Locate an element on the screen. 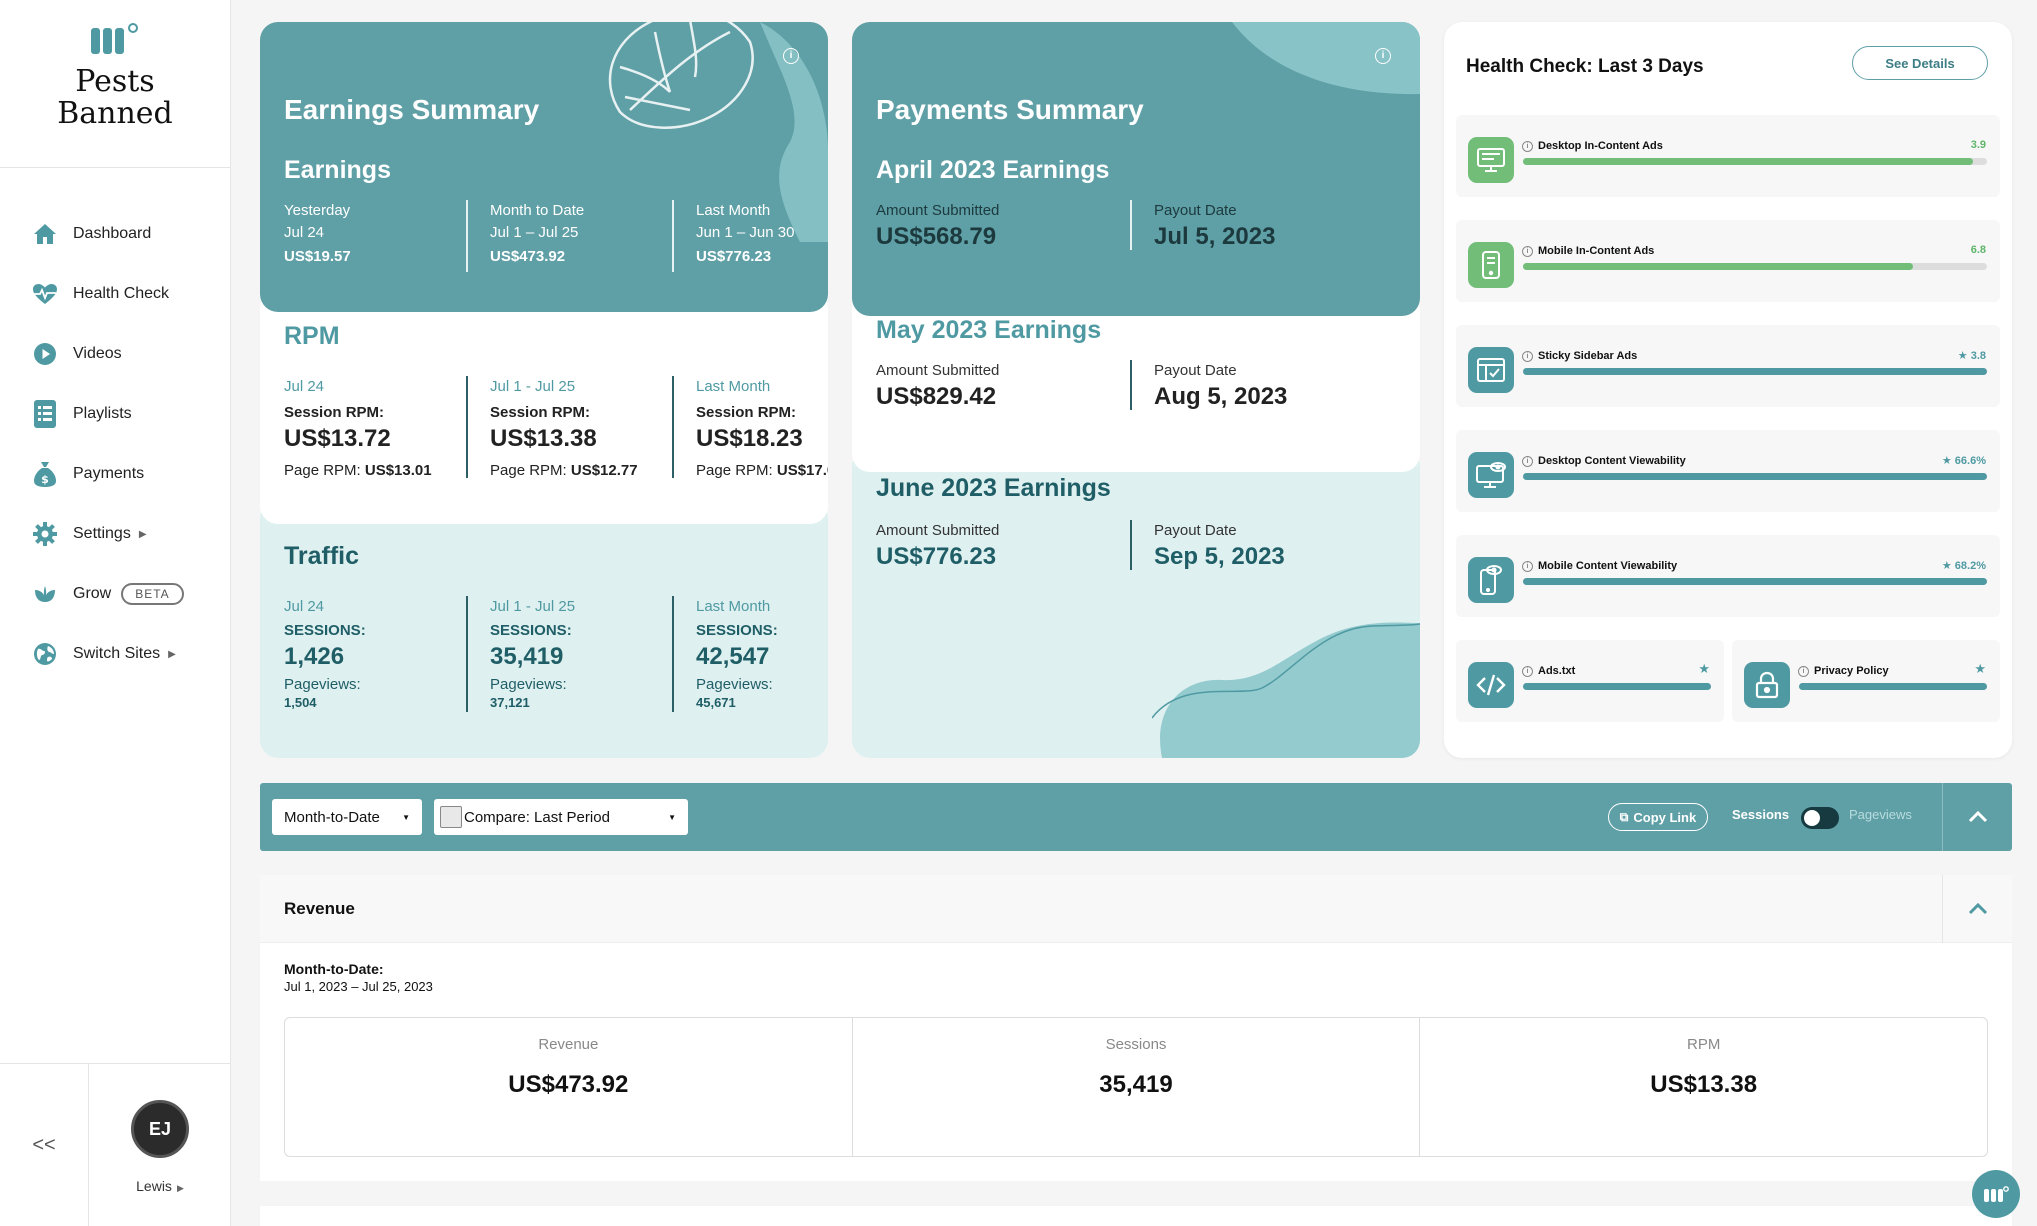 This screenshot has width=2037, height=1226. nav-health-check-label: Health Check is located at coordinates (121, 293).